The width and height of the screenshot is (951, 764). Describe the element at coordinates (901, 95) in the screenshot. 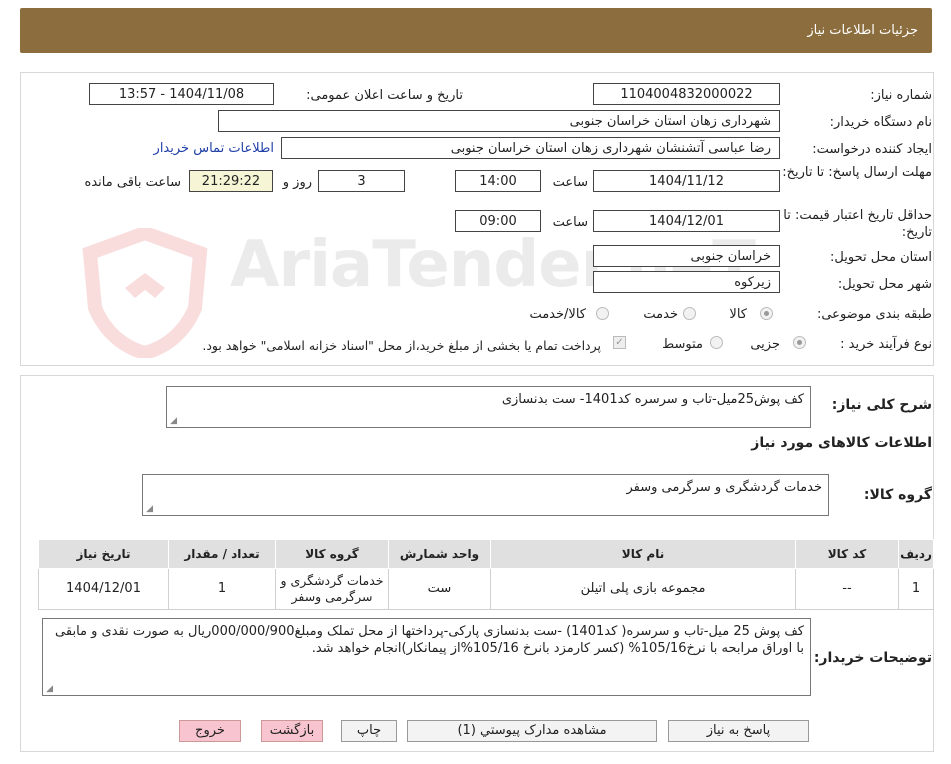

I see `need-number-label: شماره نیاز:` at that location.